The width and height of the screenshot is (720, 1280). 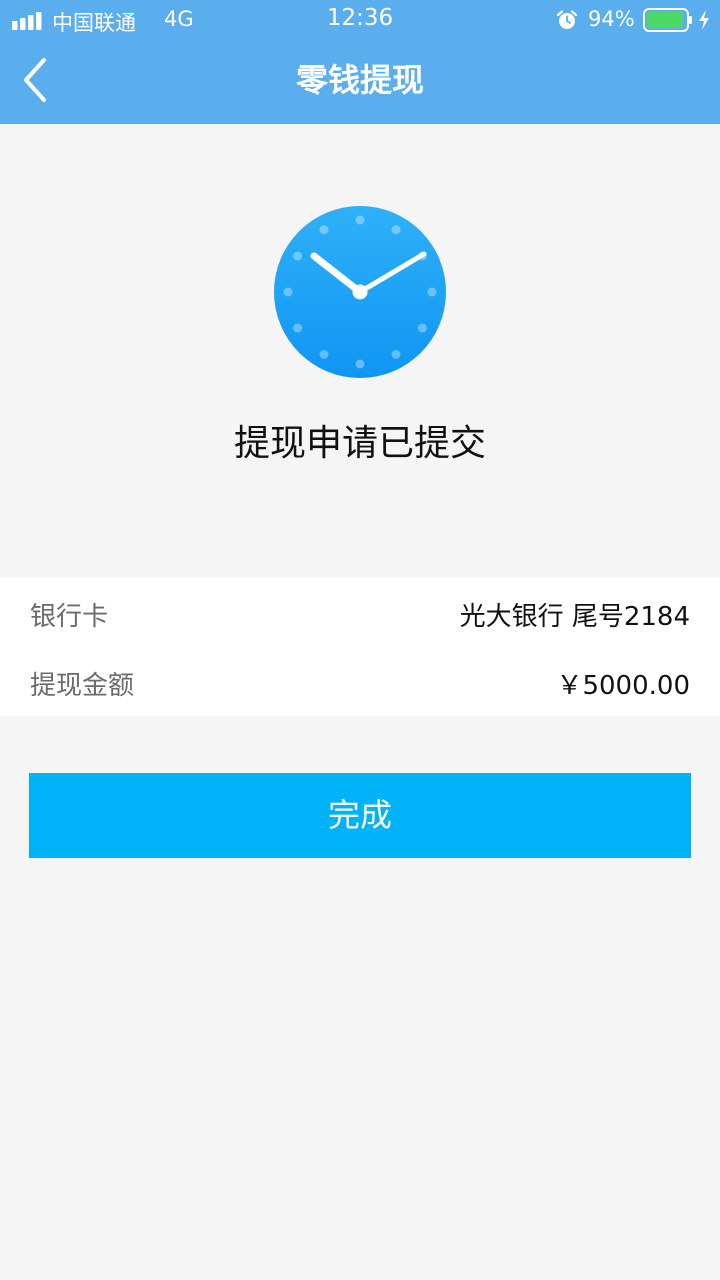 What do you see at coordinates (667, 20) in the screenshot?
I see `battery-icon` at bounding box center [667, 20].